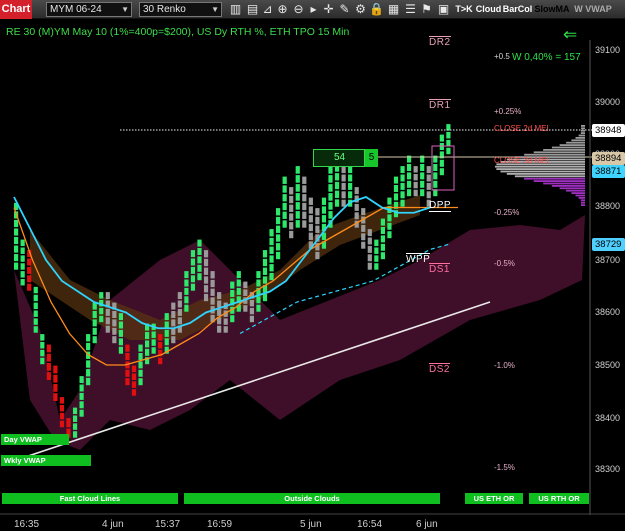  Describe the element at coordinates (344, 9) in the screenshot. I see `draw-tool-icon: ✎` at that location.